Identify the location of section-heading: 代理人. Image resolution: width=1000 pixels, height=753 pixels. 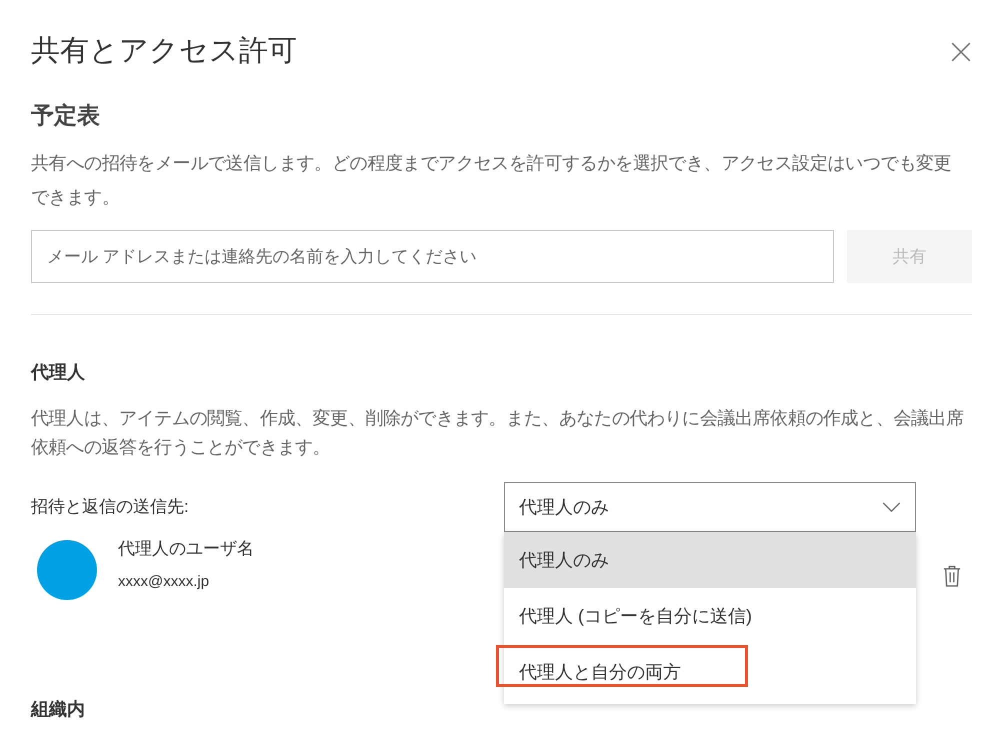
(58, 372).